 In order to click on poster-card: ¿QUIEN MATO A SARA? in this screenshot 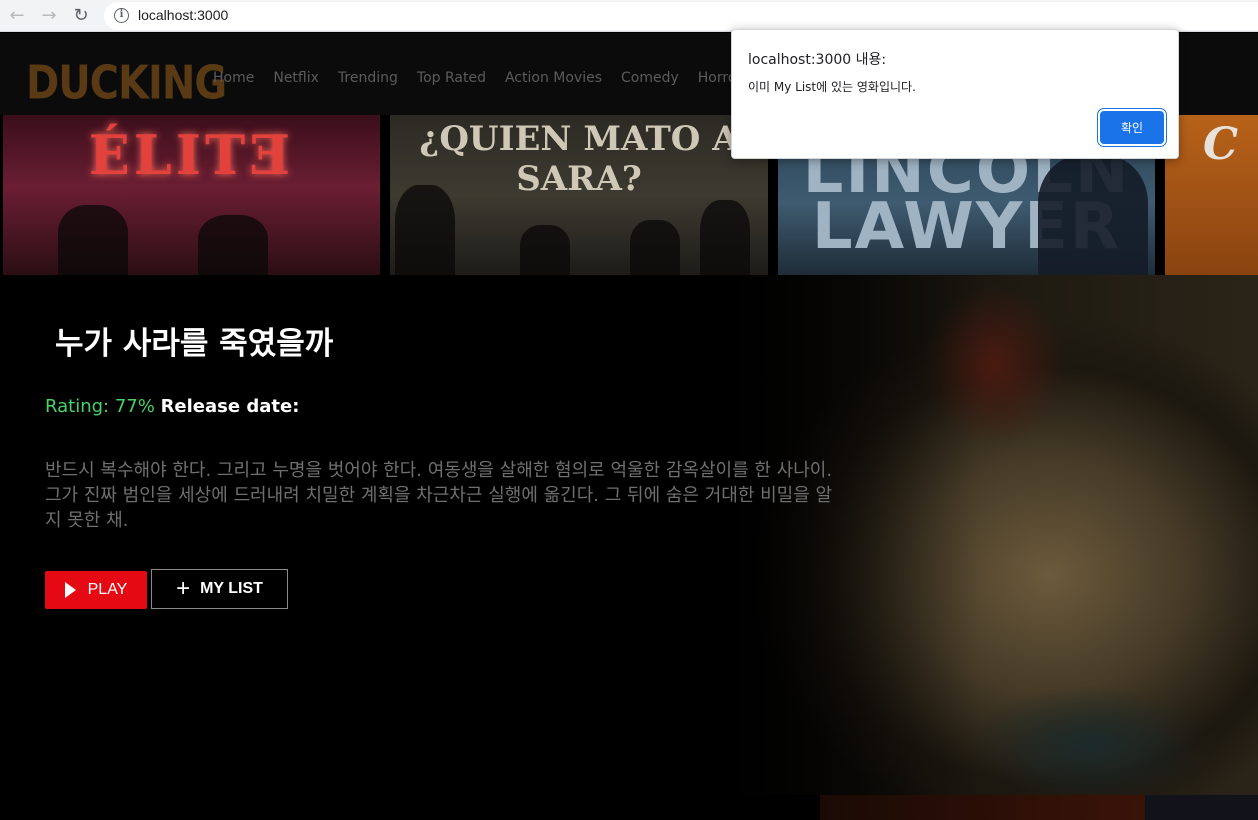, I will do `click(579, 195)`.